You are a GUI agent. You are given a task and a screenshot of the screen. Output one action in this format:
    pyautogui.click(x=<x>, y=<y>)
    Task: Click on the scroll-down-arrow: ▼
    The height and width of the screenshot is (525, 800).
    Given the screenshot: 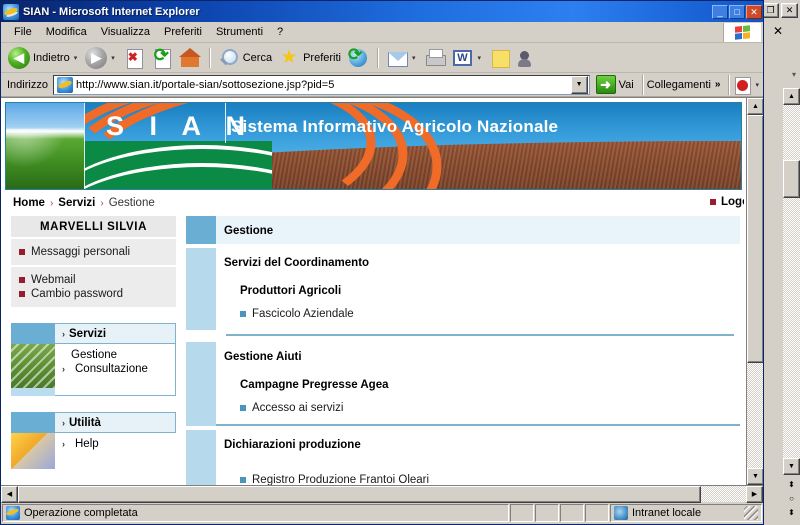 What is the action you would take?
    pyautogui.click(x=755, y=476)
    